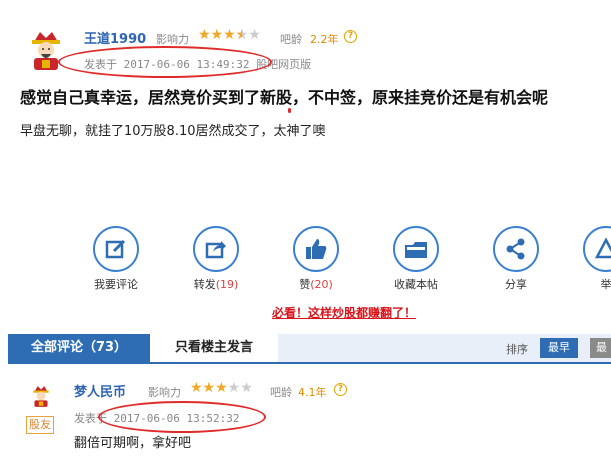 The width and height of the screenshot is (611, 462). I want to click on comment-button: 我要评论, so click(116, 259).